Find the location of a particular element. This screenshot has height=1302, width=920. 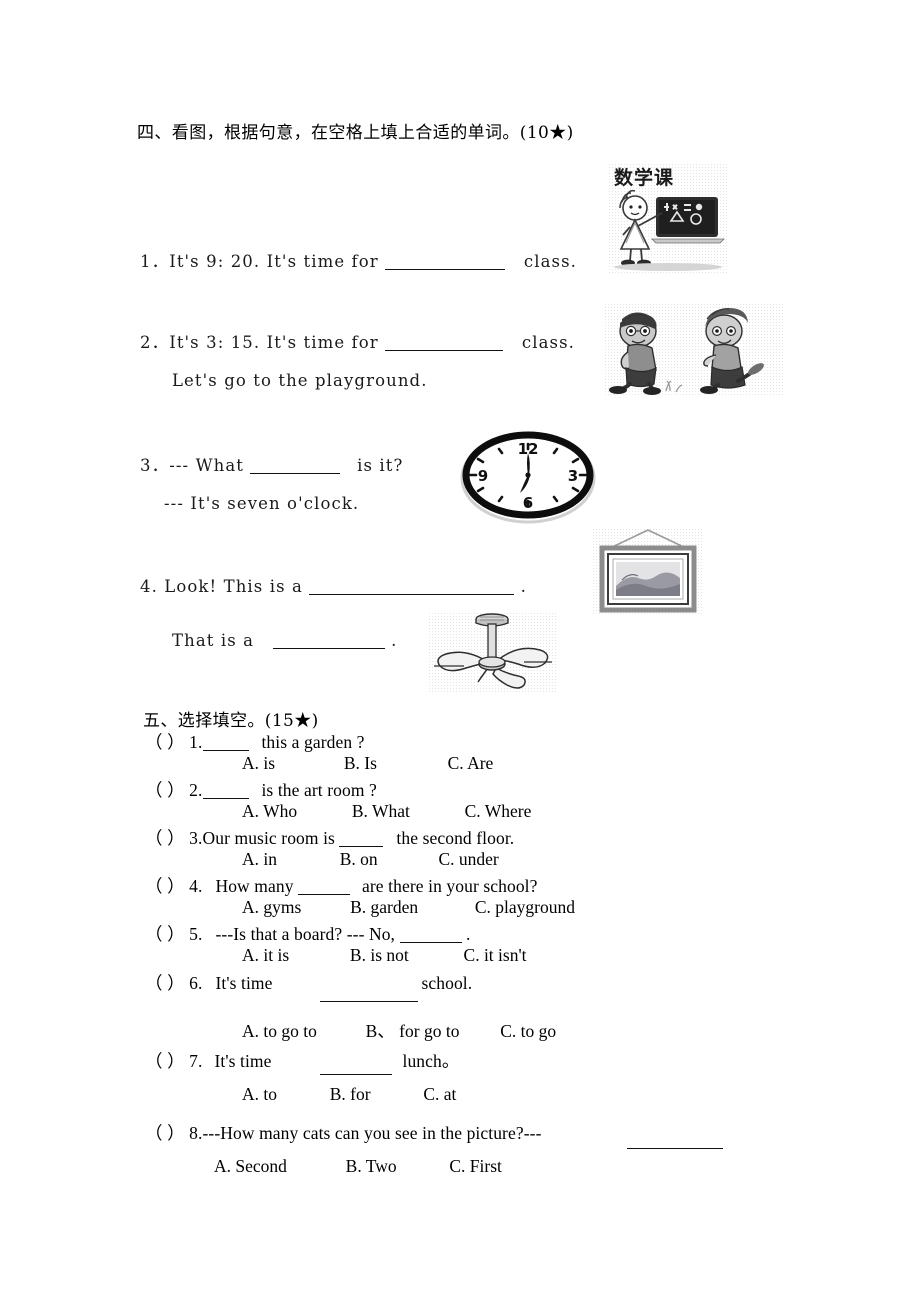

question-5-2-options: A. Who B. What C. Where is located at coordinates (386, 811).